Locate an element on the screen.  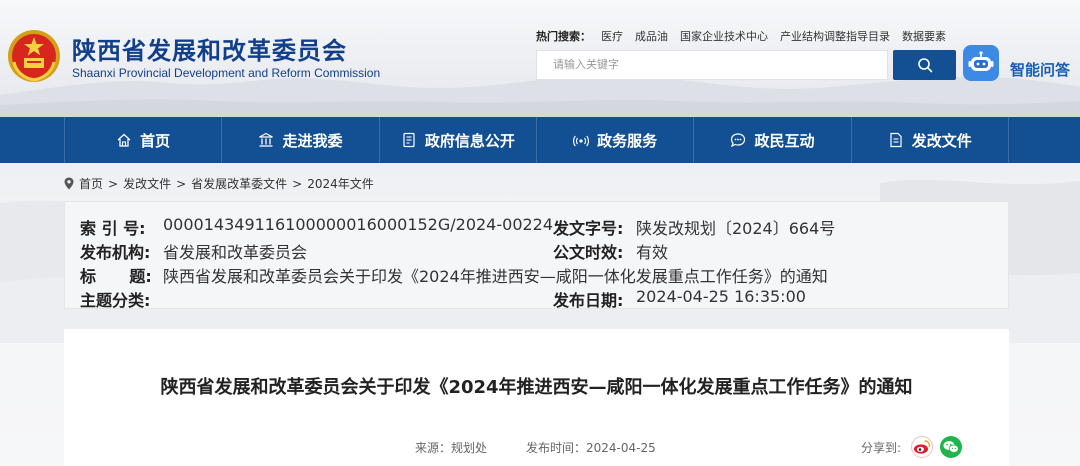
topic-label: 主题分类: is located at coordinates (115, 300).